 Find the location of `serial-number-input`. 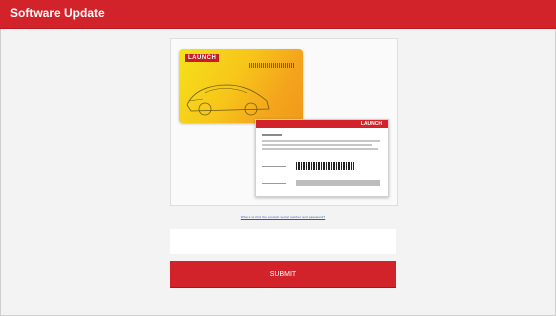

serial-number-input is located at coordinates (283, 241).